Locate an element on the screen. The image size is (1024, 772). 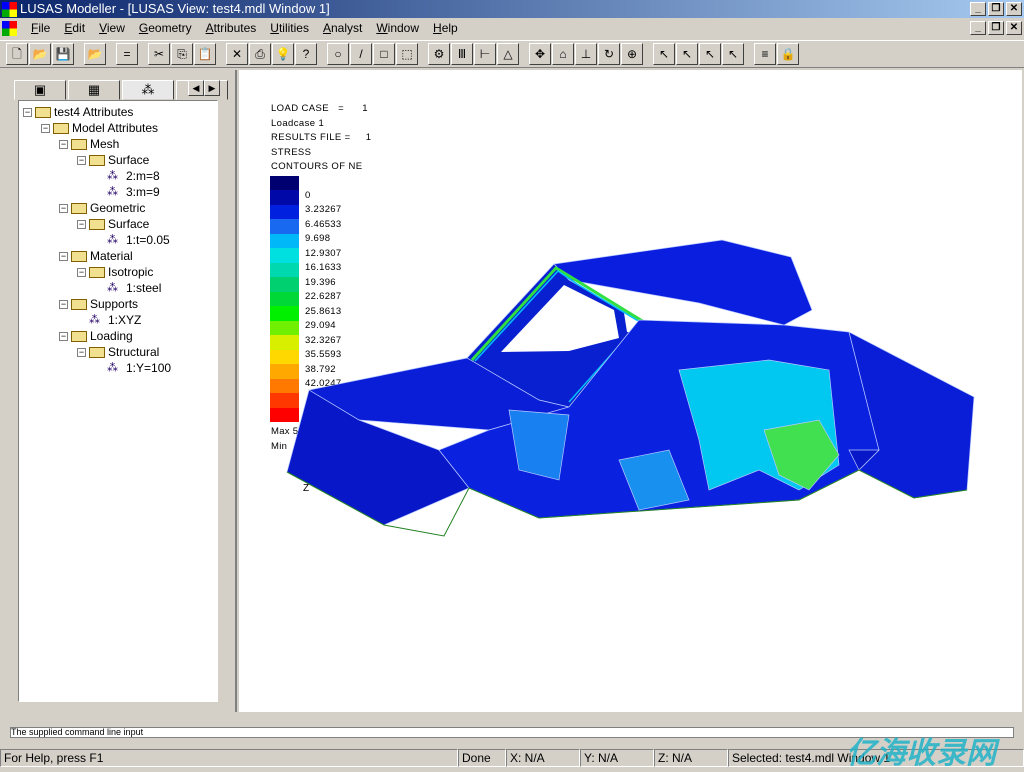
tab-treeview: ▦ is located at coordinates (94, 90).